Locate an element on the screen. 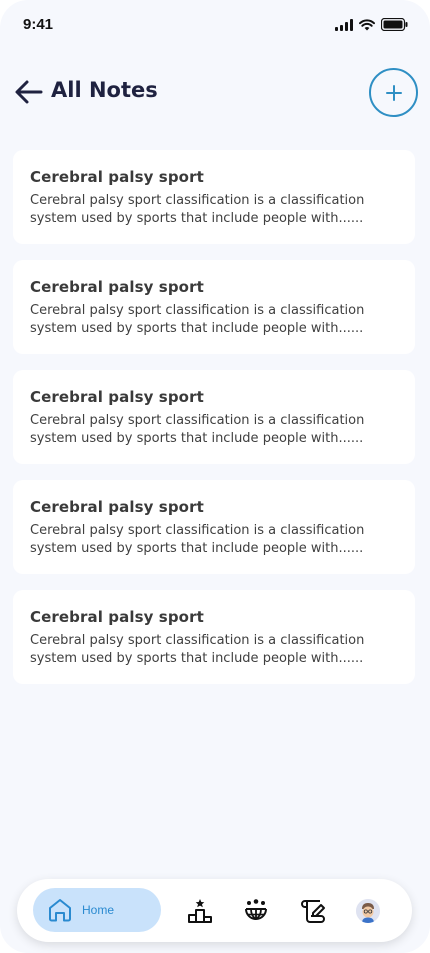  profile-avatar is located at coordinates (368, 911).